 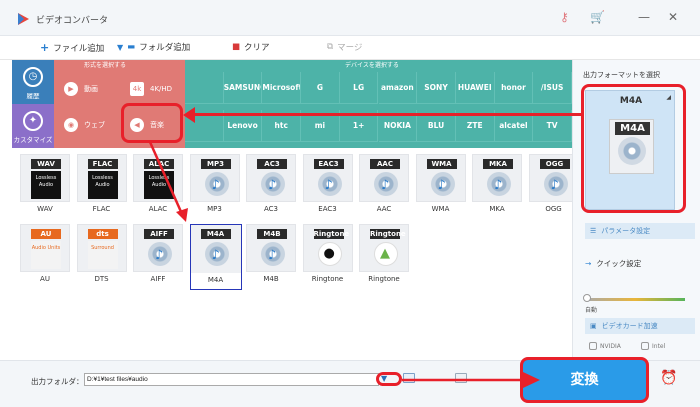 What do you see at coordinates (384, 255) in the screenshot?
I see `format-card-ringtone: Ringtone ▲ Ringtone` at bounding box center [384, 255].